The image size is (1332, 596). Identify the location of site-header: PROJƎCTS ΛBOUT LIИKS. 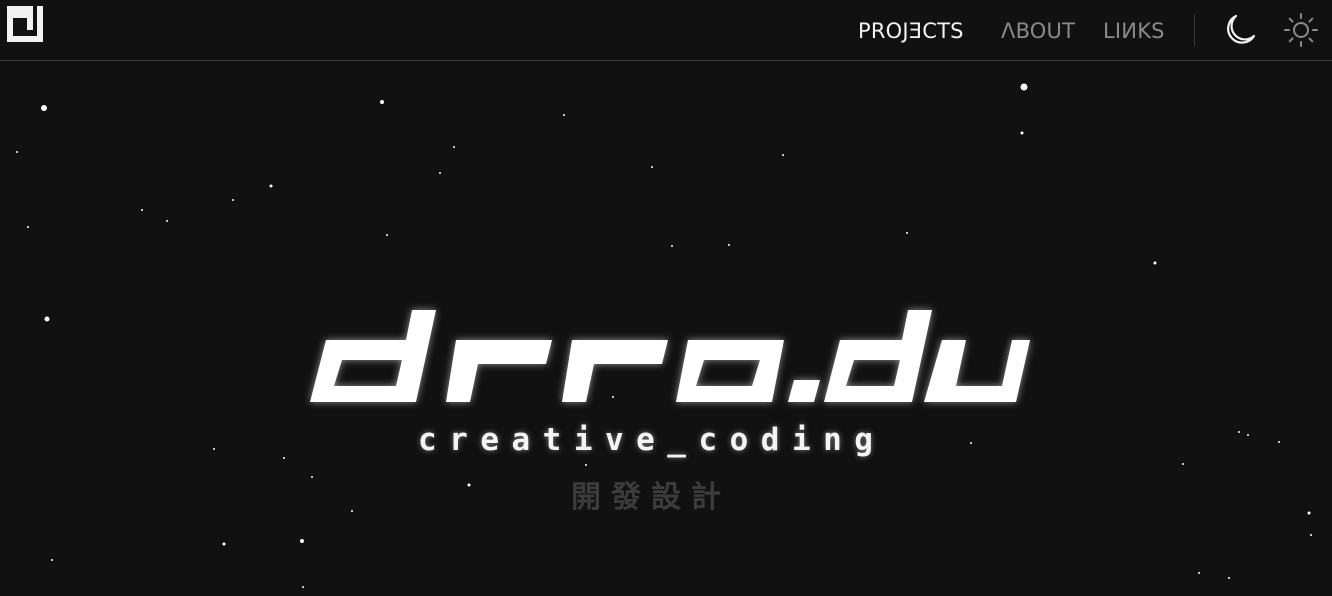
(666, 30).